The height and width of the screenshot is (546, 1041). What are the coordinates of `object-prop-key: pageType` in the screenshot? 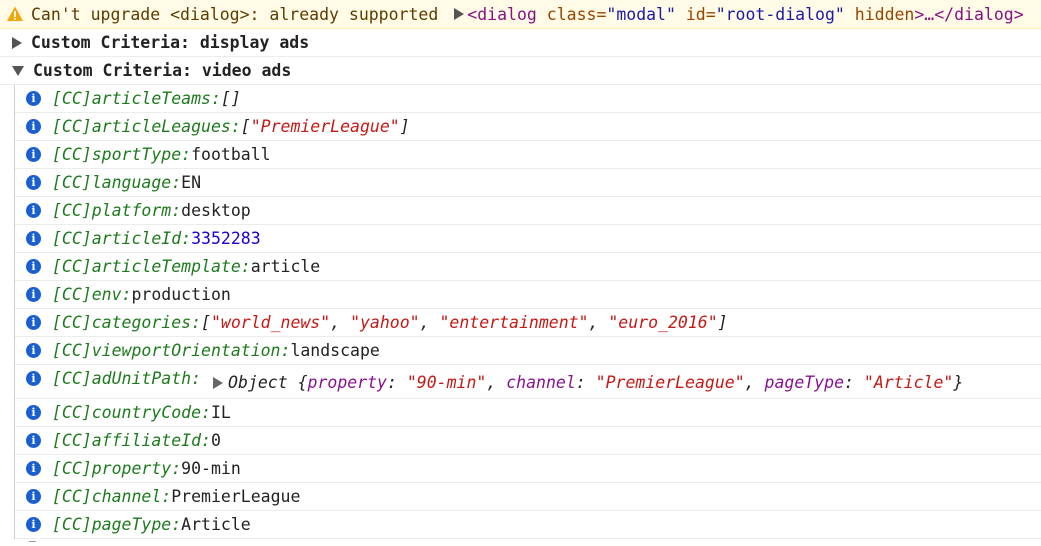 It's located at (804, 382).